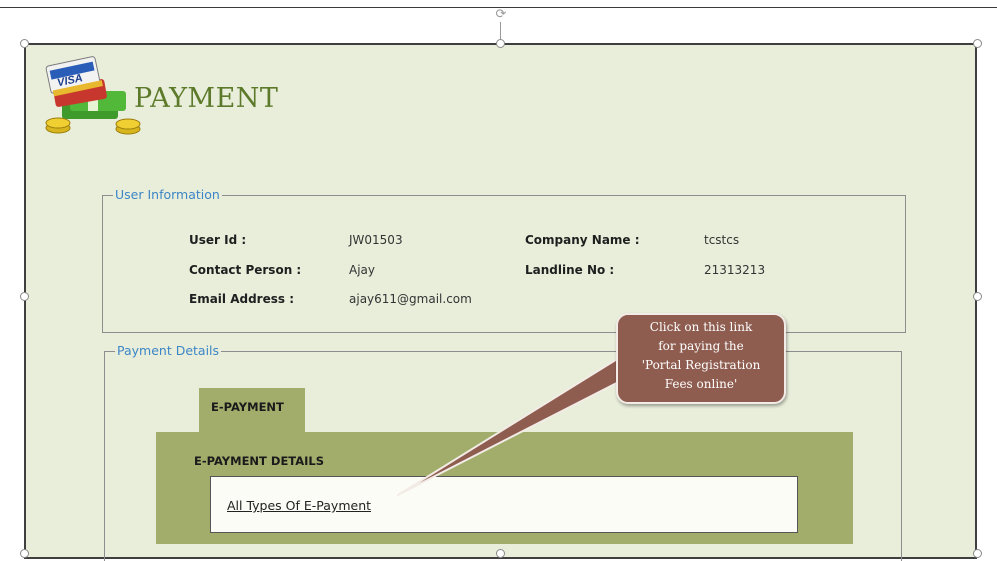 This screenshot has width=997, height=561. I want to click on payment-details-legend: Payment Details, so click(168, 350).